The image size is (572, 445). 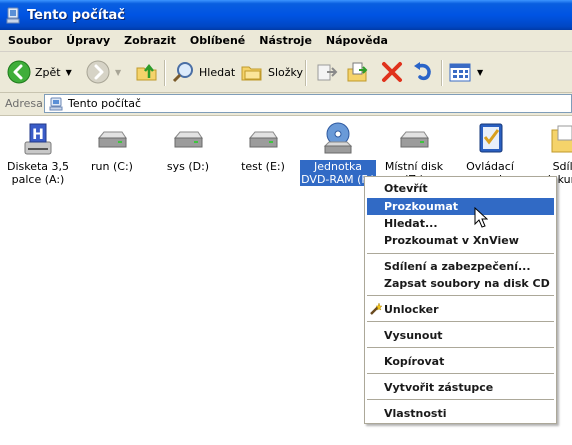 I want to click on undo-icon, so click(x=422, y=71).